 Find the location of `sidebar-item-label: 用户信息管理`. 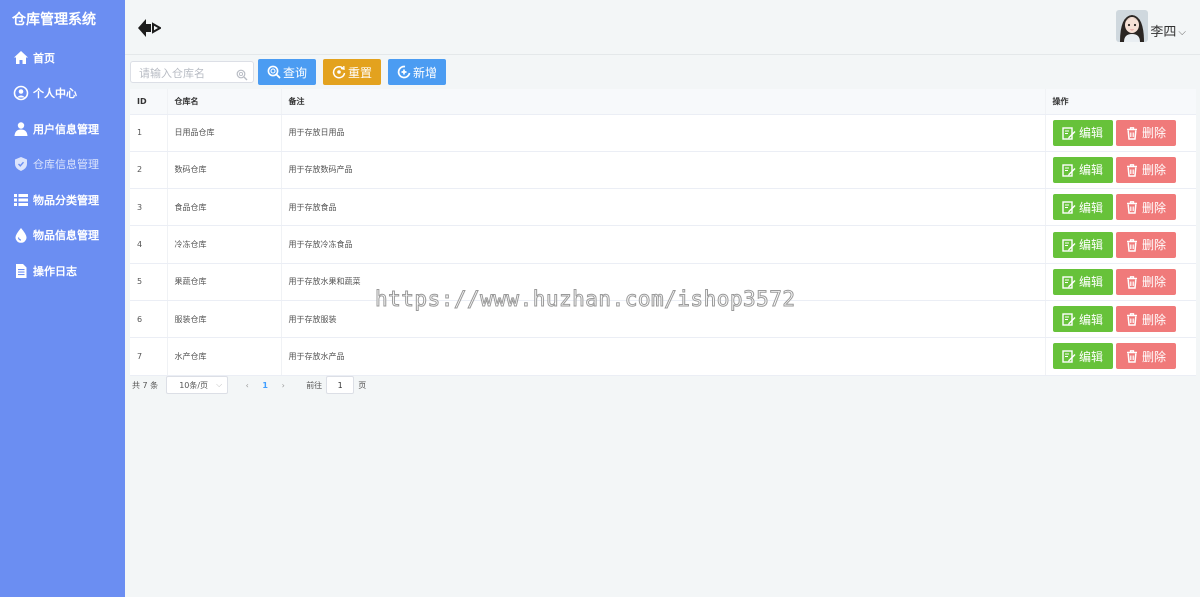

sidebar-item-label: 用户信息管理 is located at coordinates (66, 129).